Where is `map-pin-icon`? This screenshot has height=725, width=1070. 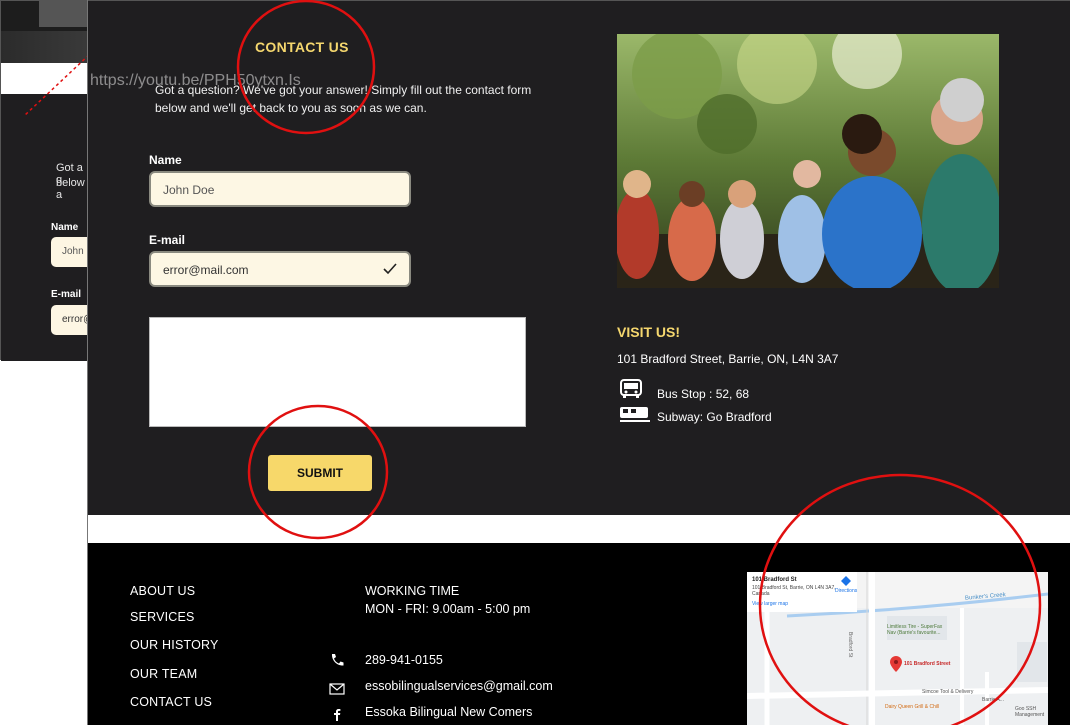
map-pin-icon is located at coordinates (896, 664).